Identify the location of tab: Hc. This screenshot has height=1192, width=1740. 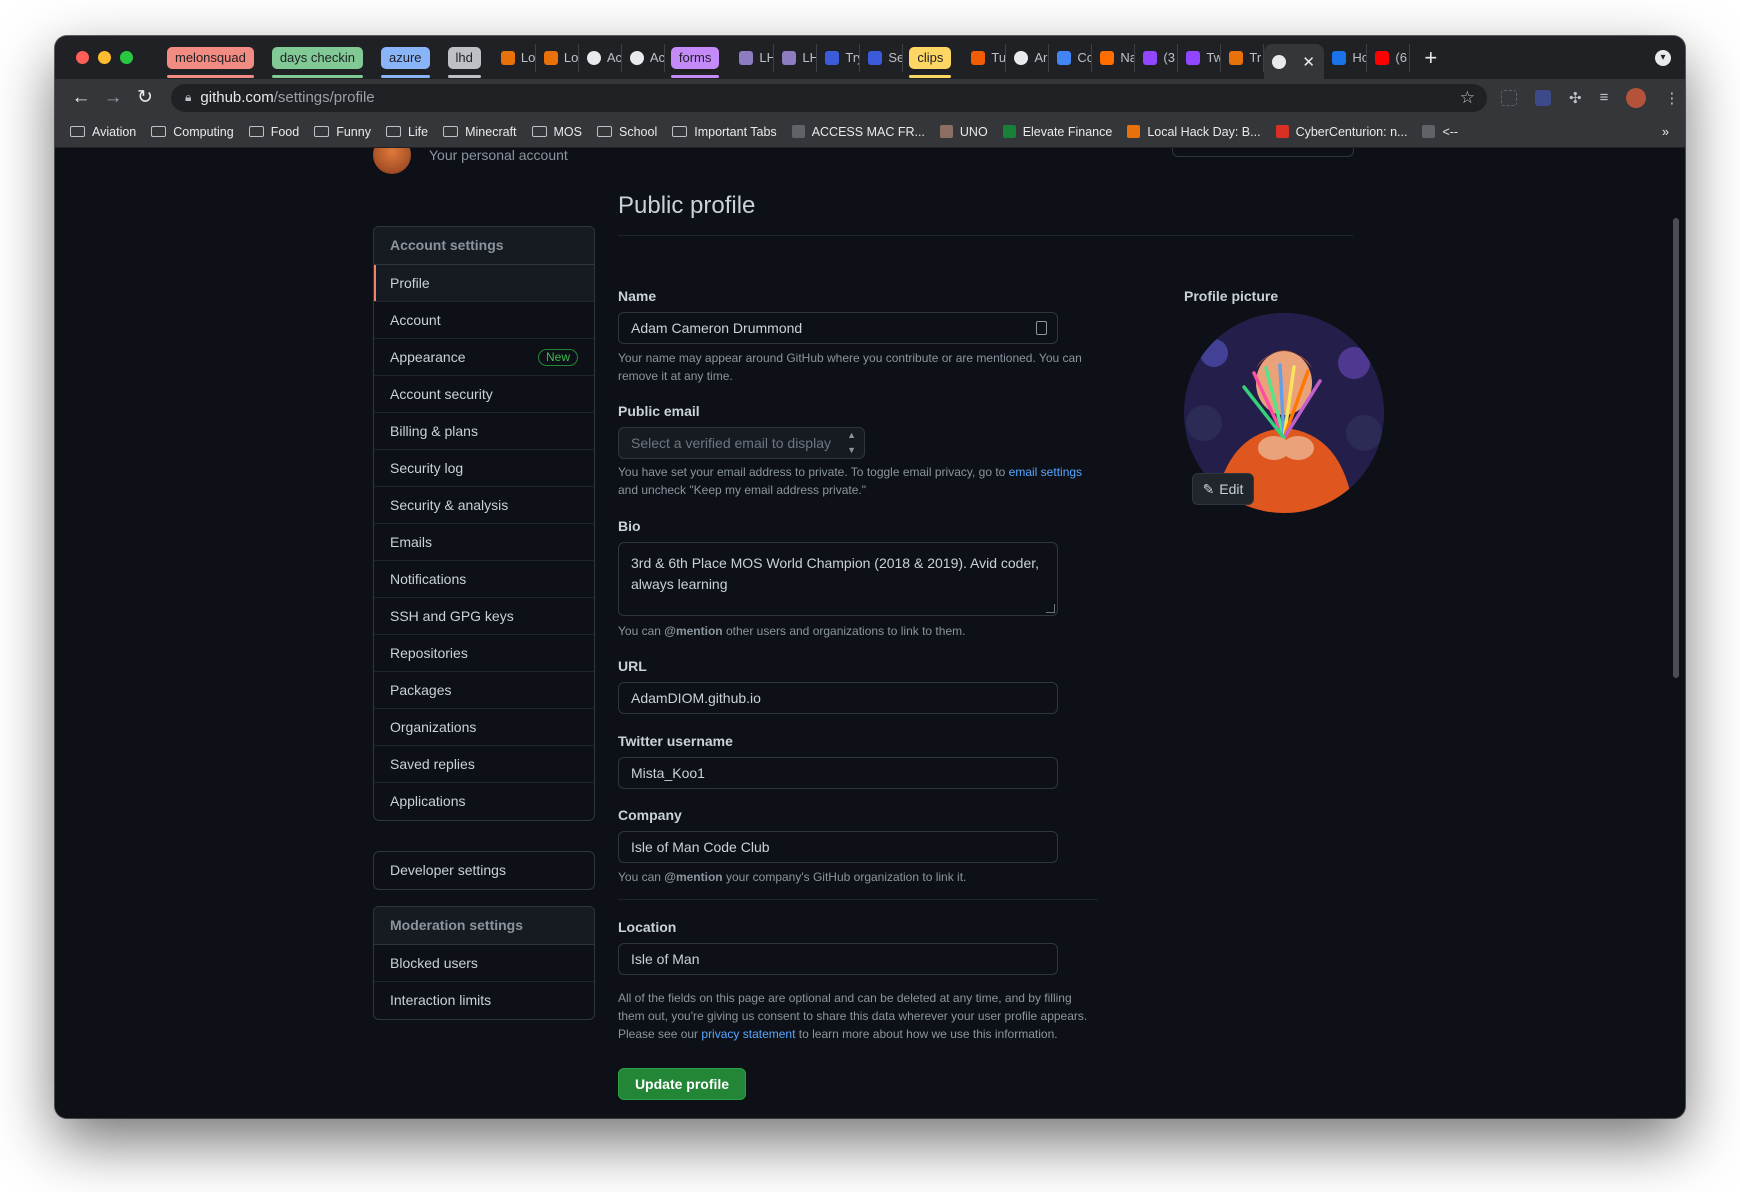
(1346, 57).